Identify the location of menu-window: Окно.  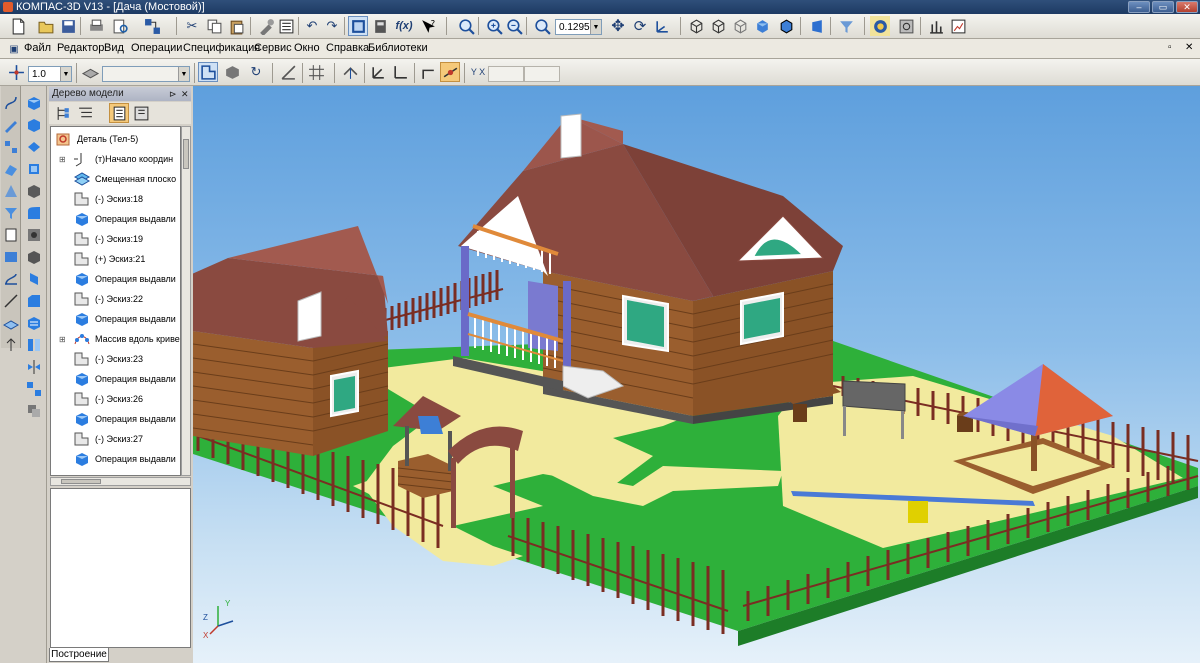
(307, 48).